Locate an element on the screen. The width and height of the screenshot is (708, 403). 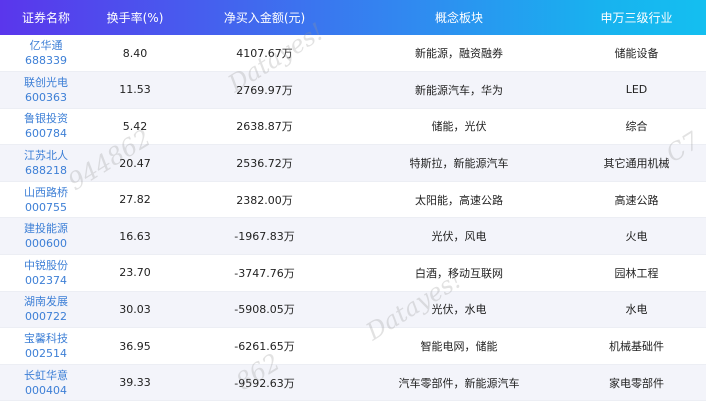
industry-cell: 园林工程 is located at coordinates (636, 273).